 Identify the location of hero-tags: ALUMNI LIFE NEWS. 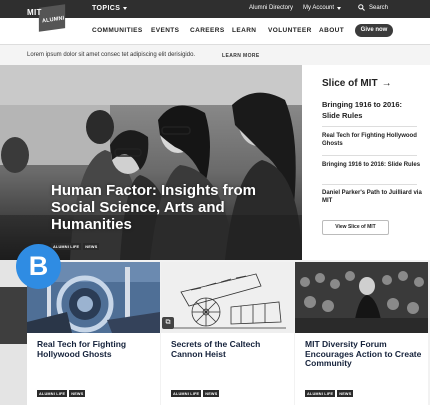
(75, 246).